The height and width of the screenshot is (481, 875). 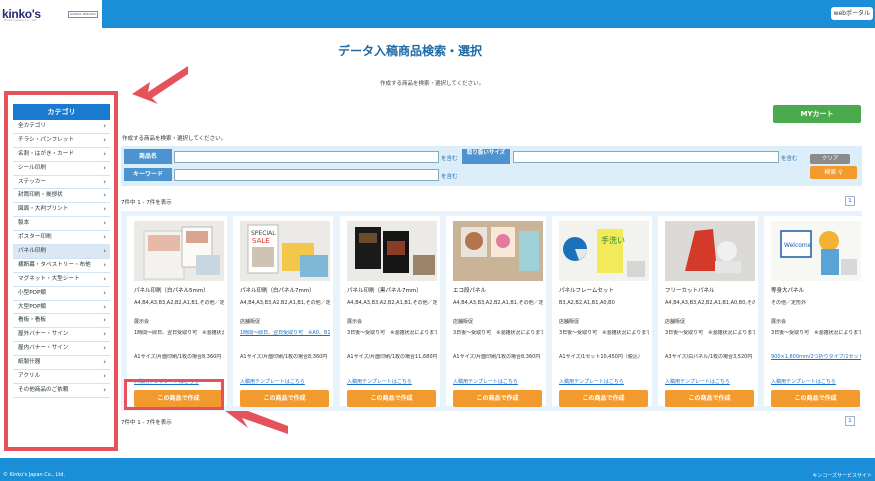 I want to click on sidebar-item-label: マグネット・大型シート, so click(x=49, y=278).